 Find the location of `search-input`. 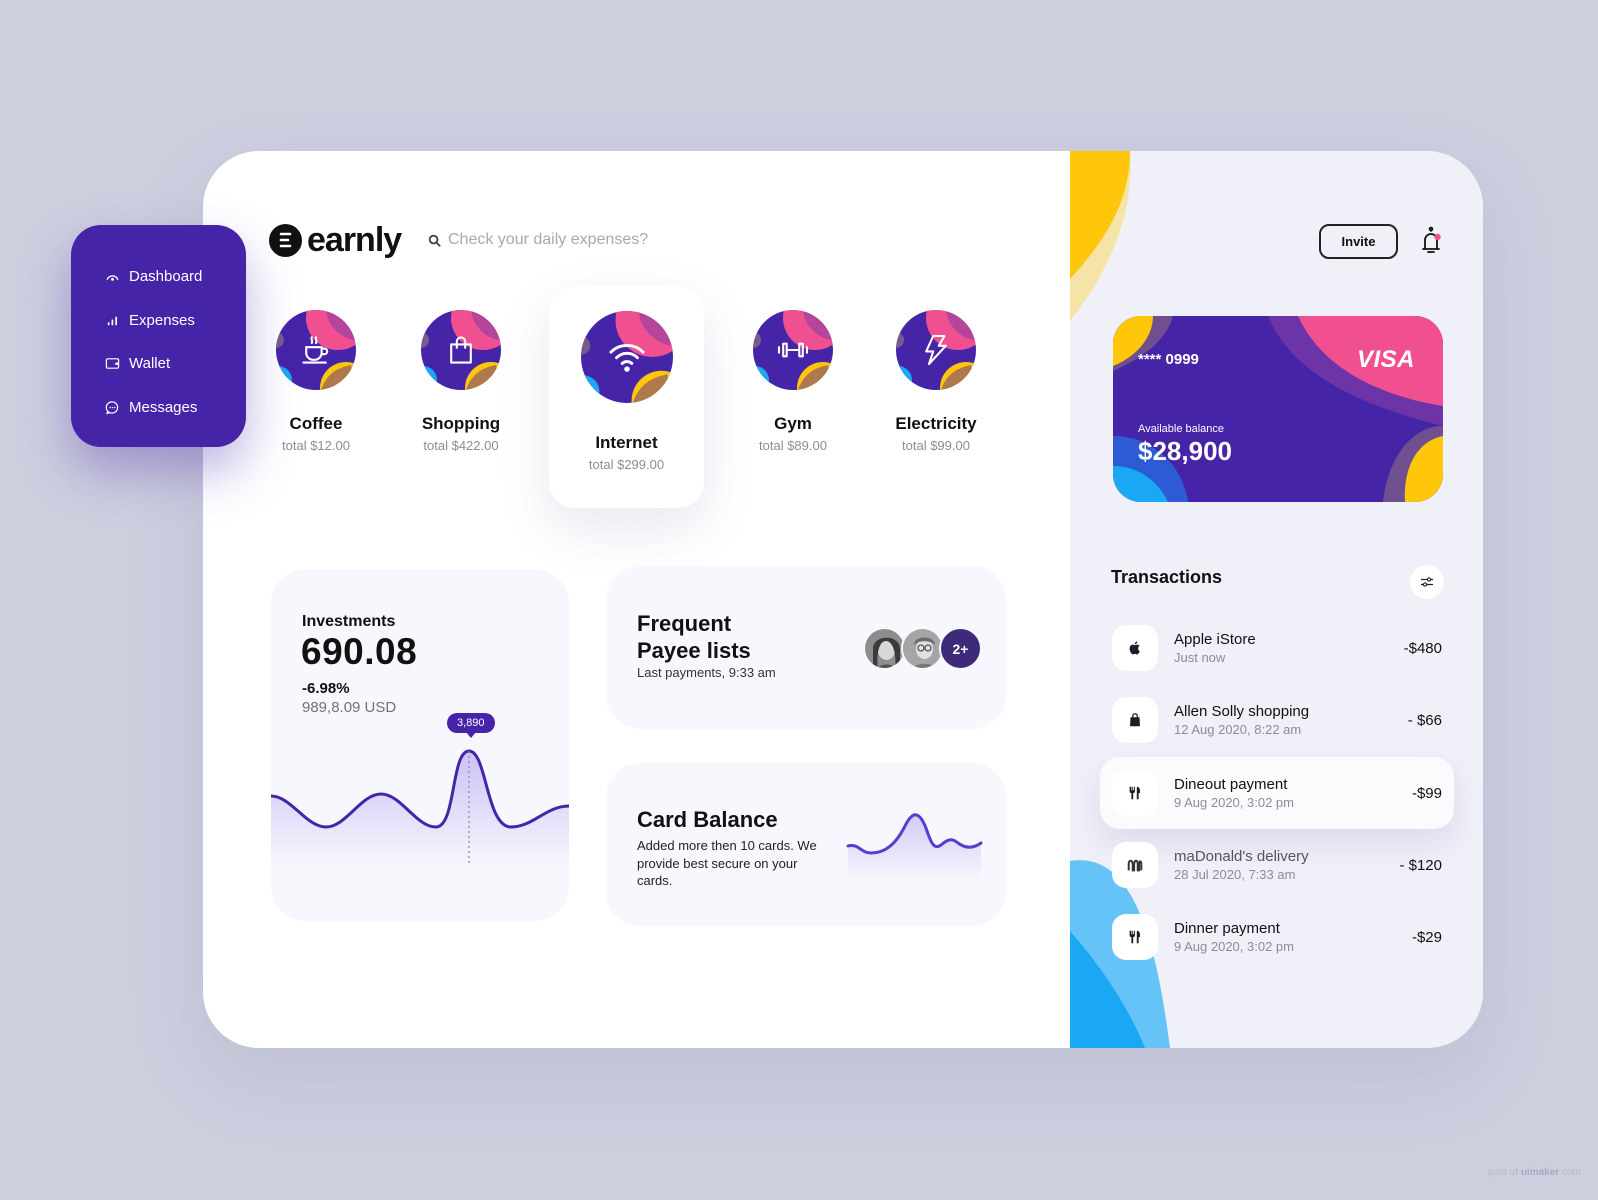

search-input is located at coordinates (578, 240).